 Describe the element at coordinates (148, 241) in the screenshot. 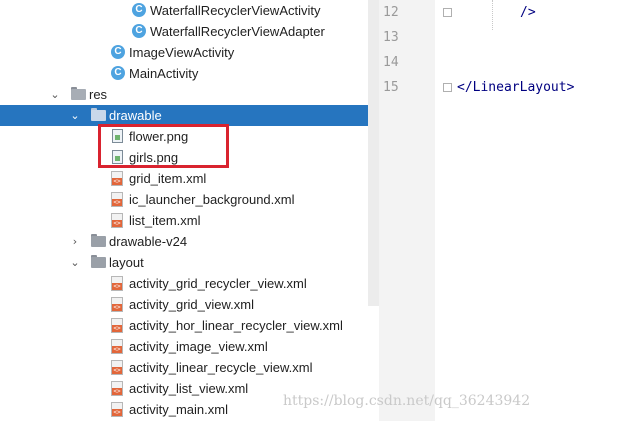

I see `tree-item-label: drawable-v24` at that location.